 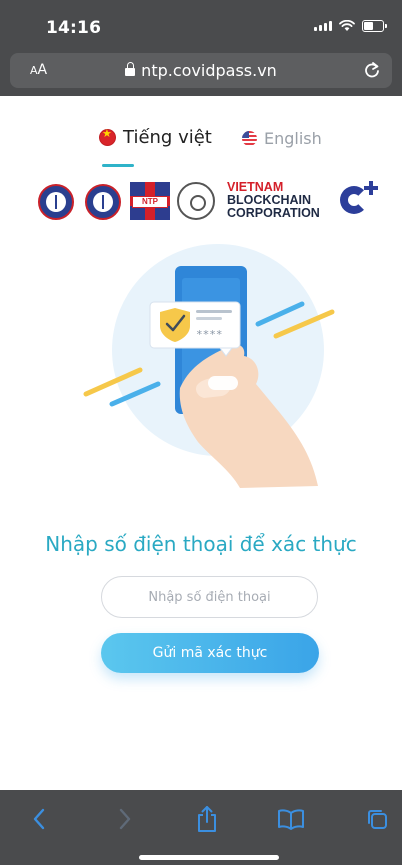 I want to click on status-time: 14:16, so click(x=74, y=28).